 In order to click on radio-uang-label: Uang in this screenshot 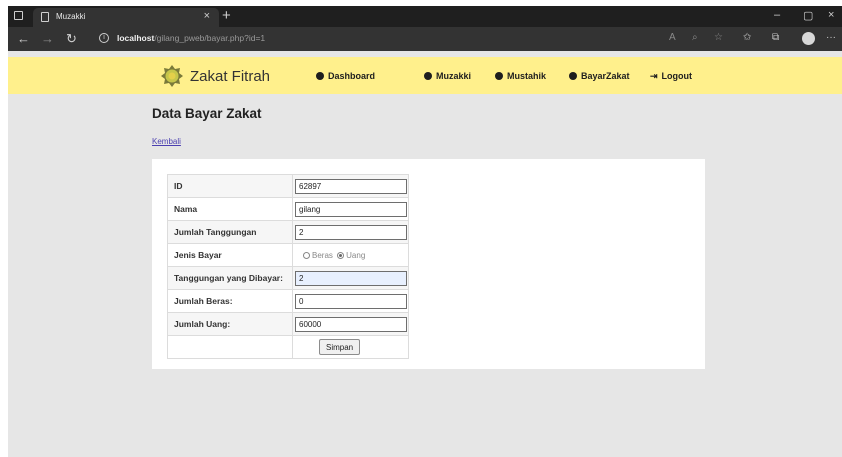, I will do `click(356, 255)`.